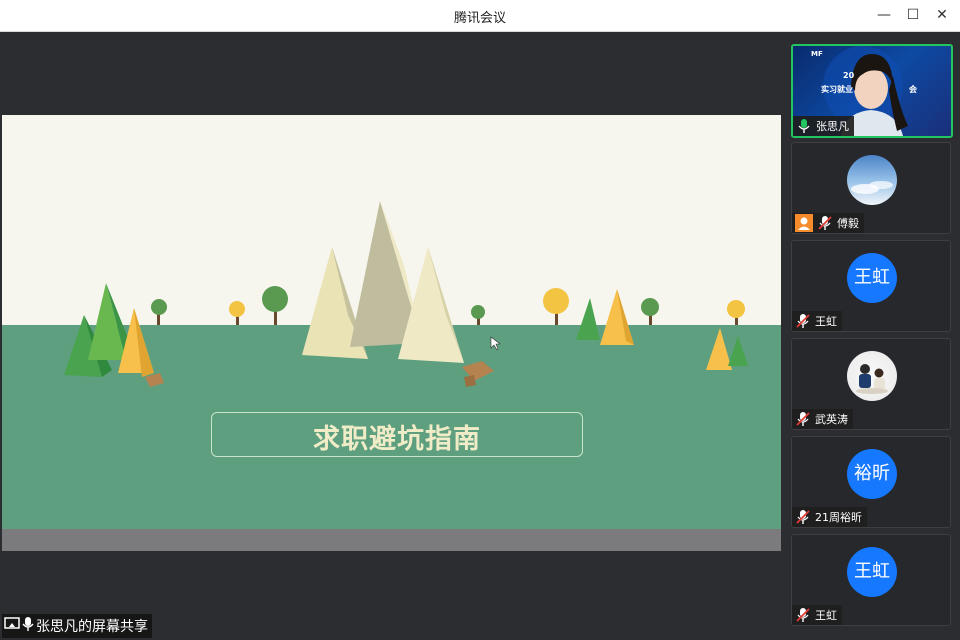  I want to click on participant-name-tag: 武英涛, so click(822, 419).